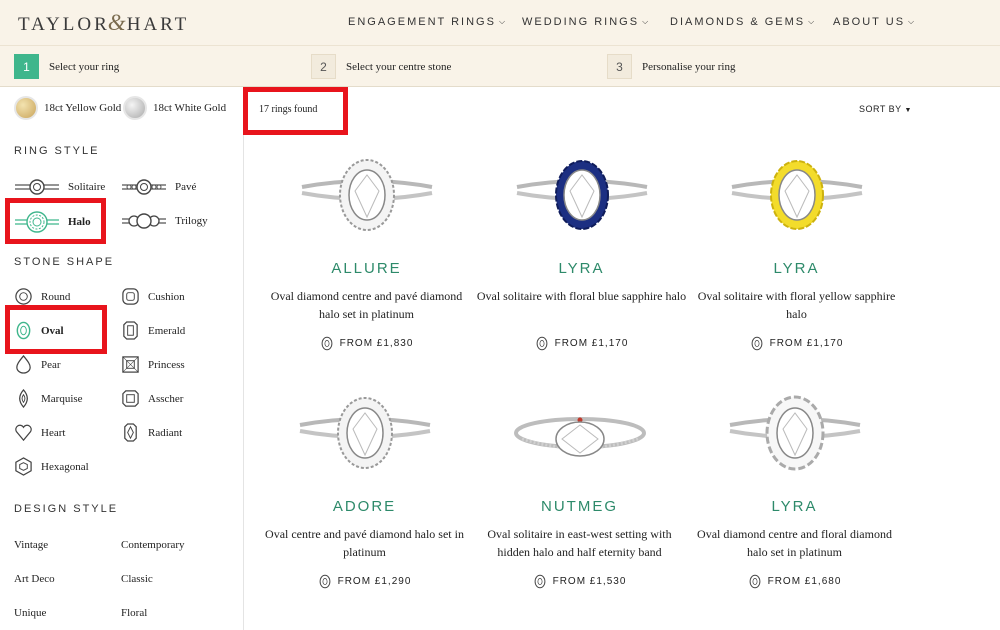 The height and width of the screenshot is (630, 1000). Describe the element at coordinates (64, 262) in the screenshot. I see `stone-shape-title: STONE SHAPE` at that location.